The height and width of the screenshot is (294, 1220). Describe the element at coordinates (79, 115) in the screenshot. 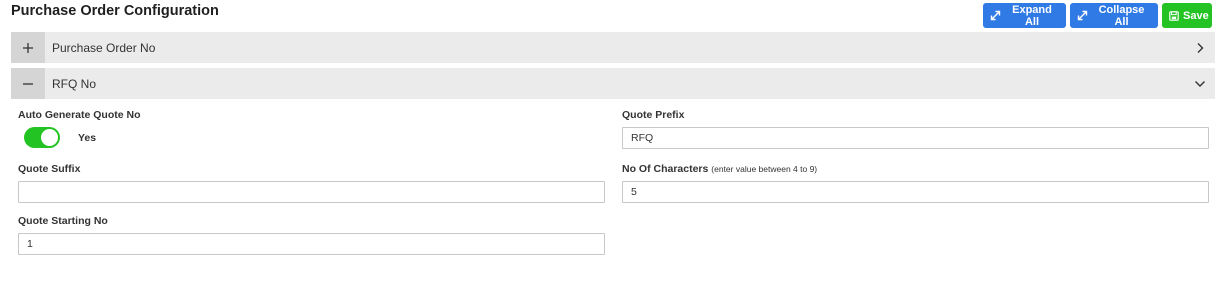

I see `auto-generate-label: Auto Generate Quote No` at that location.